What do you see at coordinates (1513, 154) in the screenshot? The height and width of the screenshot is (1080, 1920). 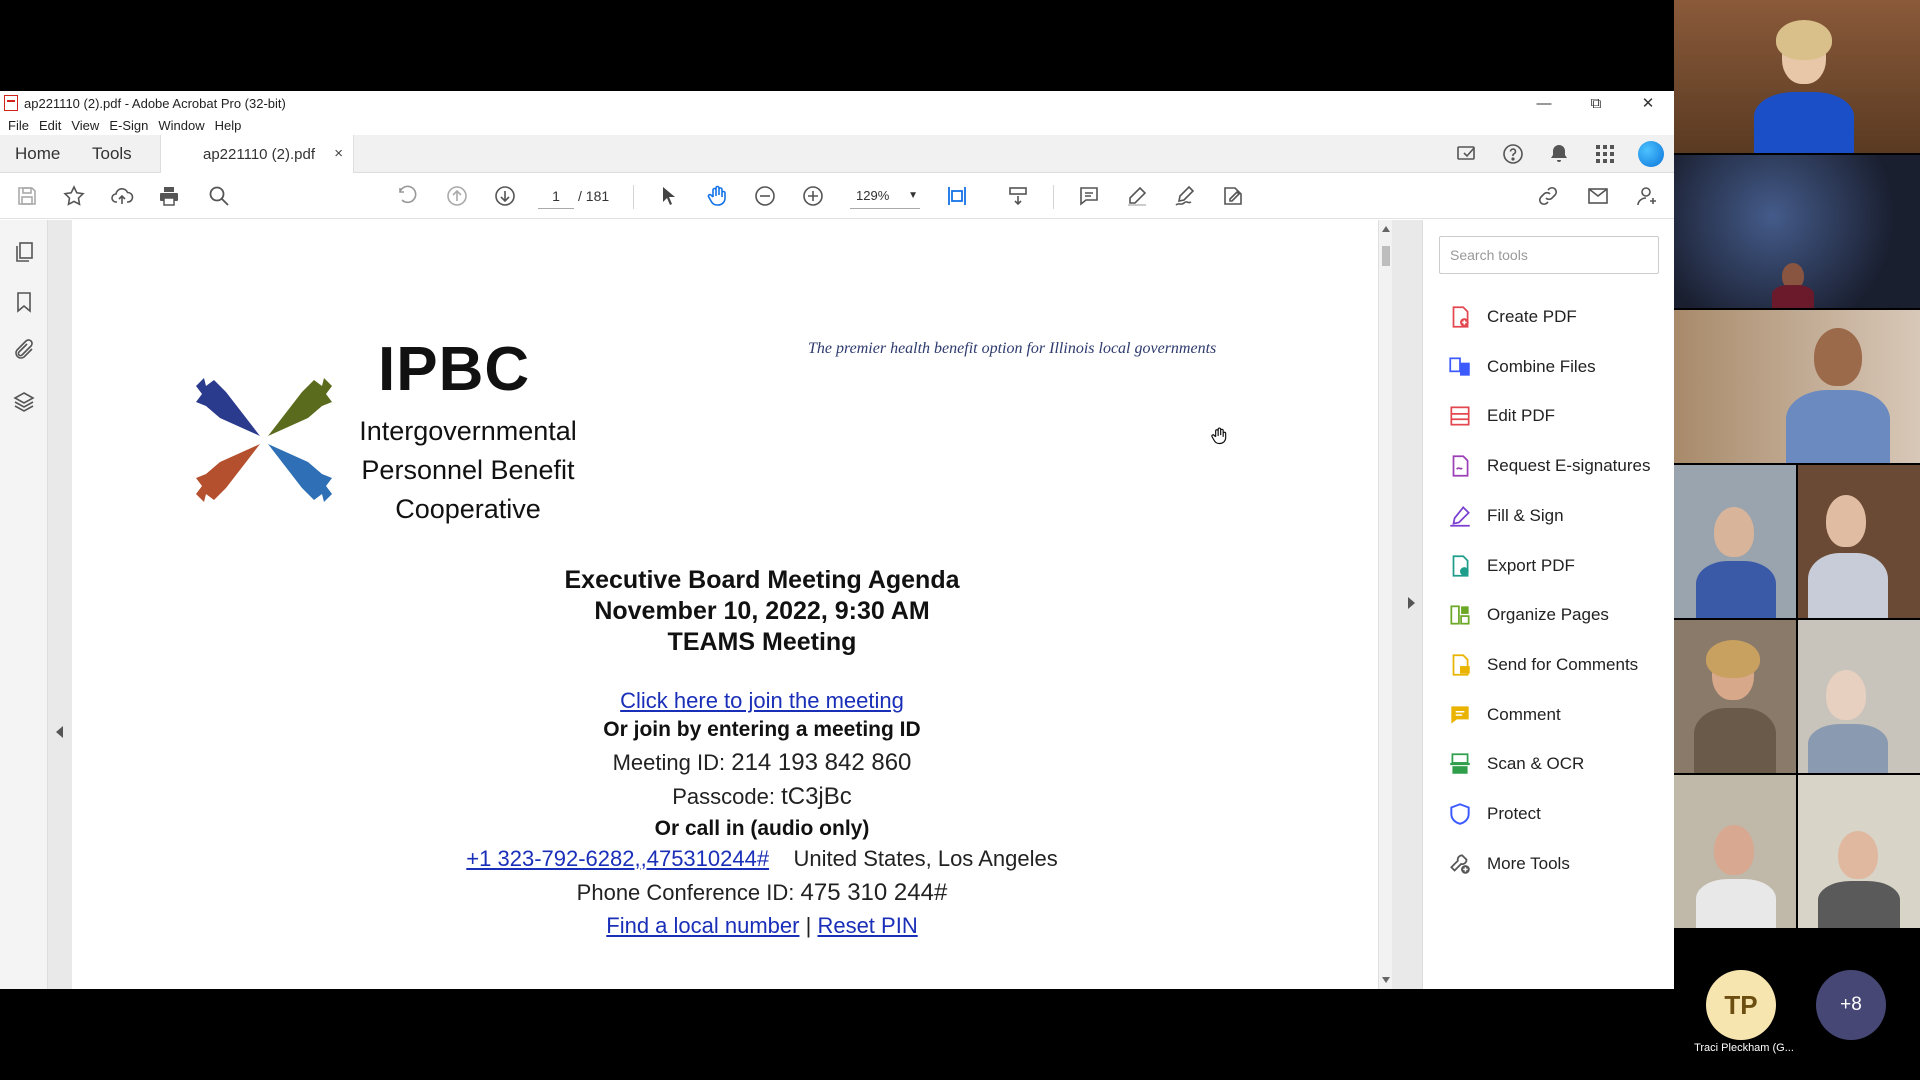 I see `help-icon` at bounding box center [1513, 154].